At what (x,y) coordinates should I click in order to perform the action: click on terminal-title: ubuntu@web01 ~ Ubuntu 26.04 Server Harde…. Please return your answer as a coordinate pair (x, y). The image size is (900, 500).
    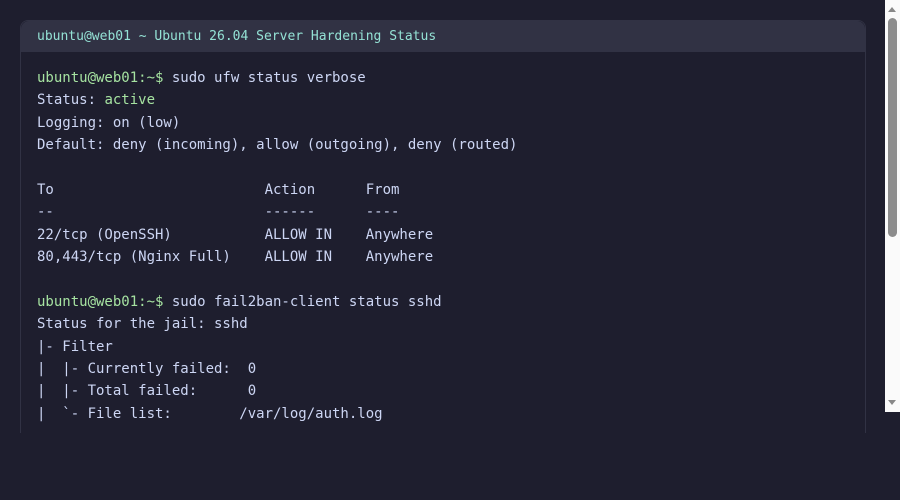
    Looking at the image, I should click on (443, 36).